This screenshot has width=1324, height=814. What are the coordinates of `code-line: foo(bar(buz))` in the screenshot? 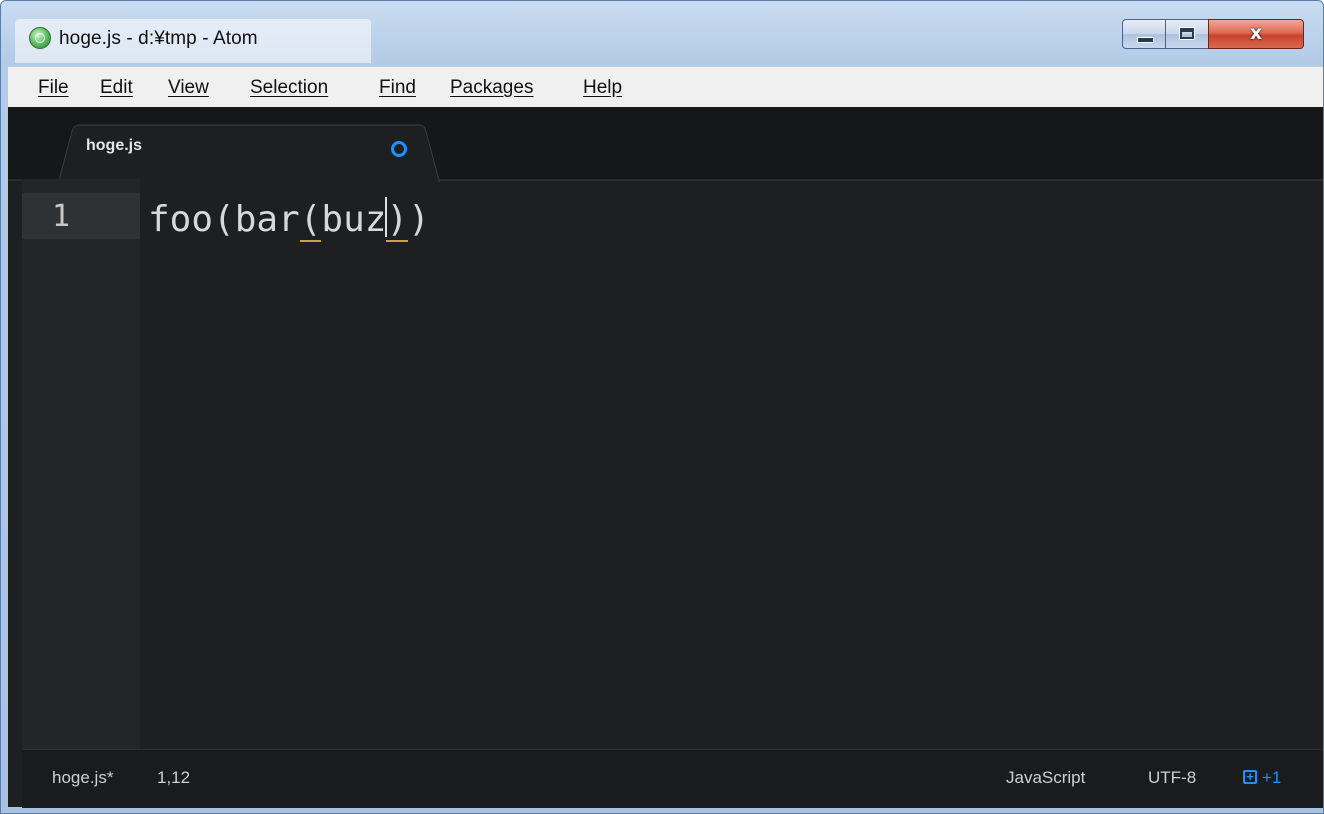 It's located at (289, 220).